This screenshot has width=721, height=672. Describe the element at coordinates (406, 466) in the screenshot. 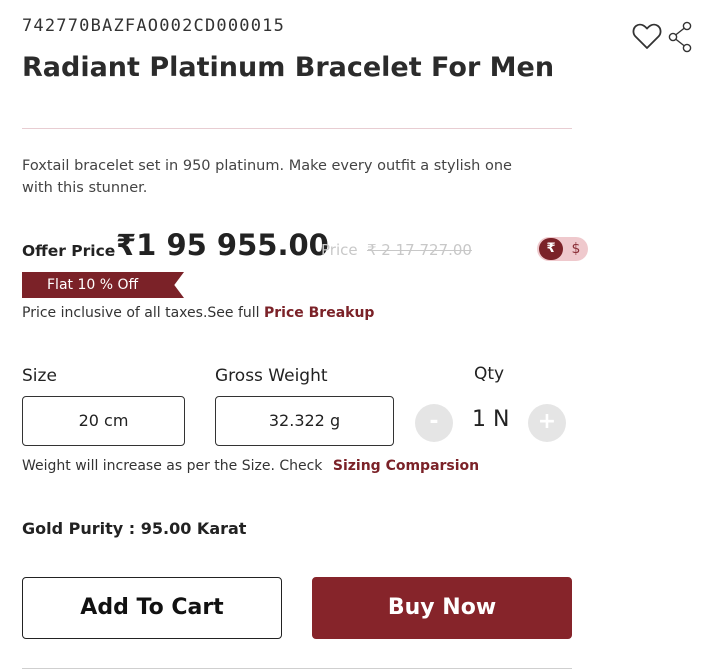

I see `sizing-comparison-link: Sizing Comparsion` at that location.